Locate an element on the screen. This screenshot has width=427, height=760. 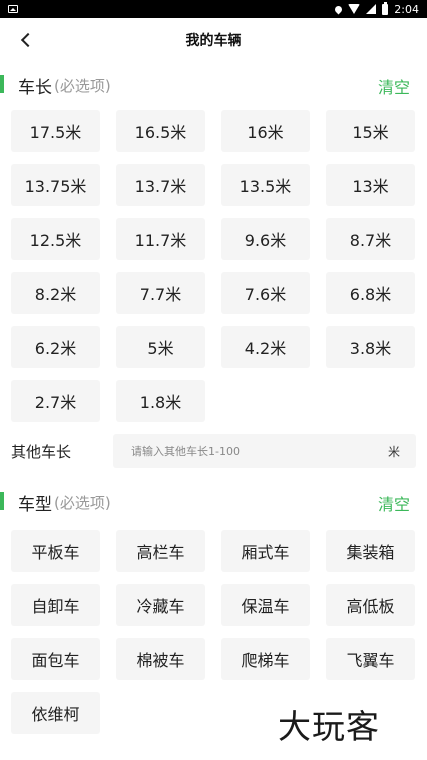
watermark-logo: 大玩客 is located at coordinates (329, 726).